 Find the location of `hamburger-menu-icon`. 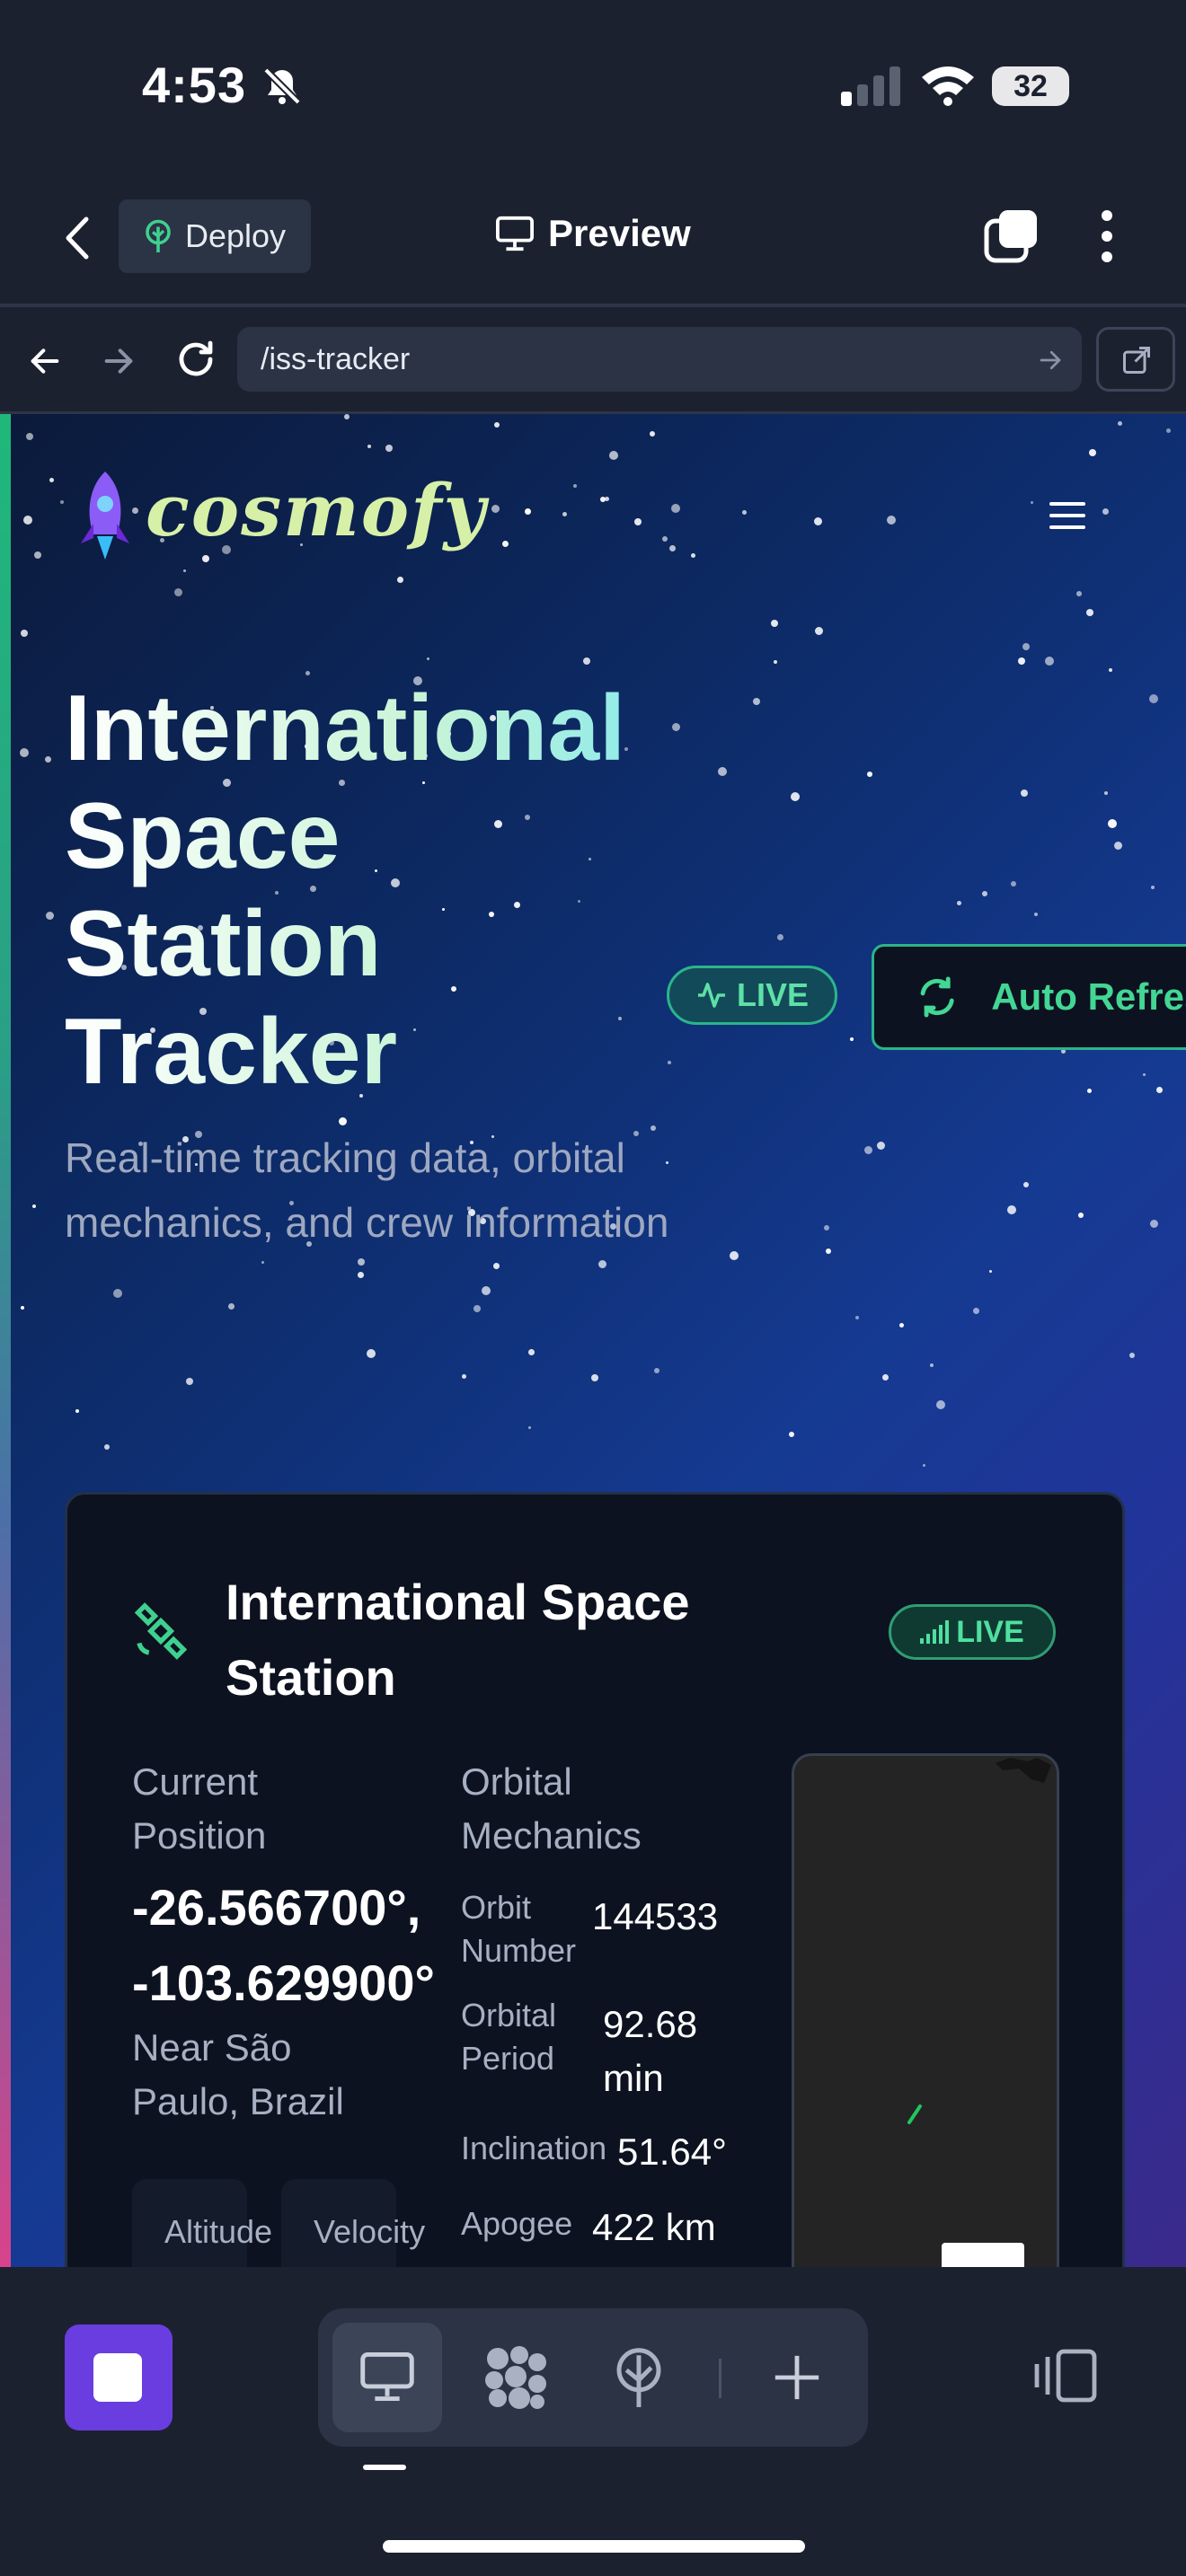

hamburger-menu-icon is located at coordinates (1067, 515).